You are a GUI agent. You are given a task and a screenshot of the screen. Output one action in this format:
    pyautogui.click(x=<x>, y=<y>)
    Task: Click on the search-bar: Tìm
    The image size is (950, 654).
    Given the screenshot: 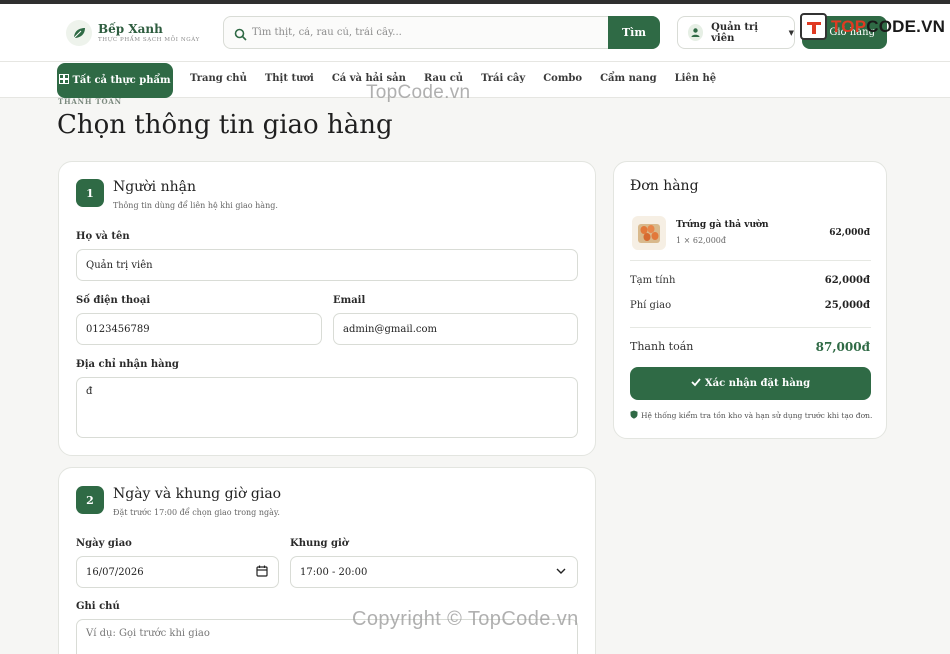 What is the action you would take?
    pyautogui.click(x=441, y=32)
    